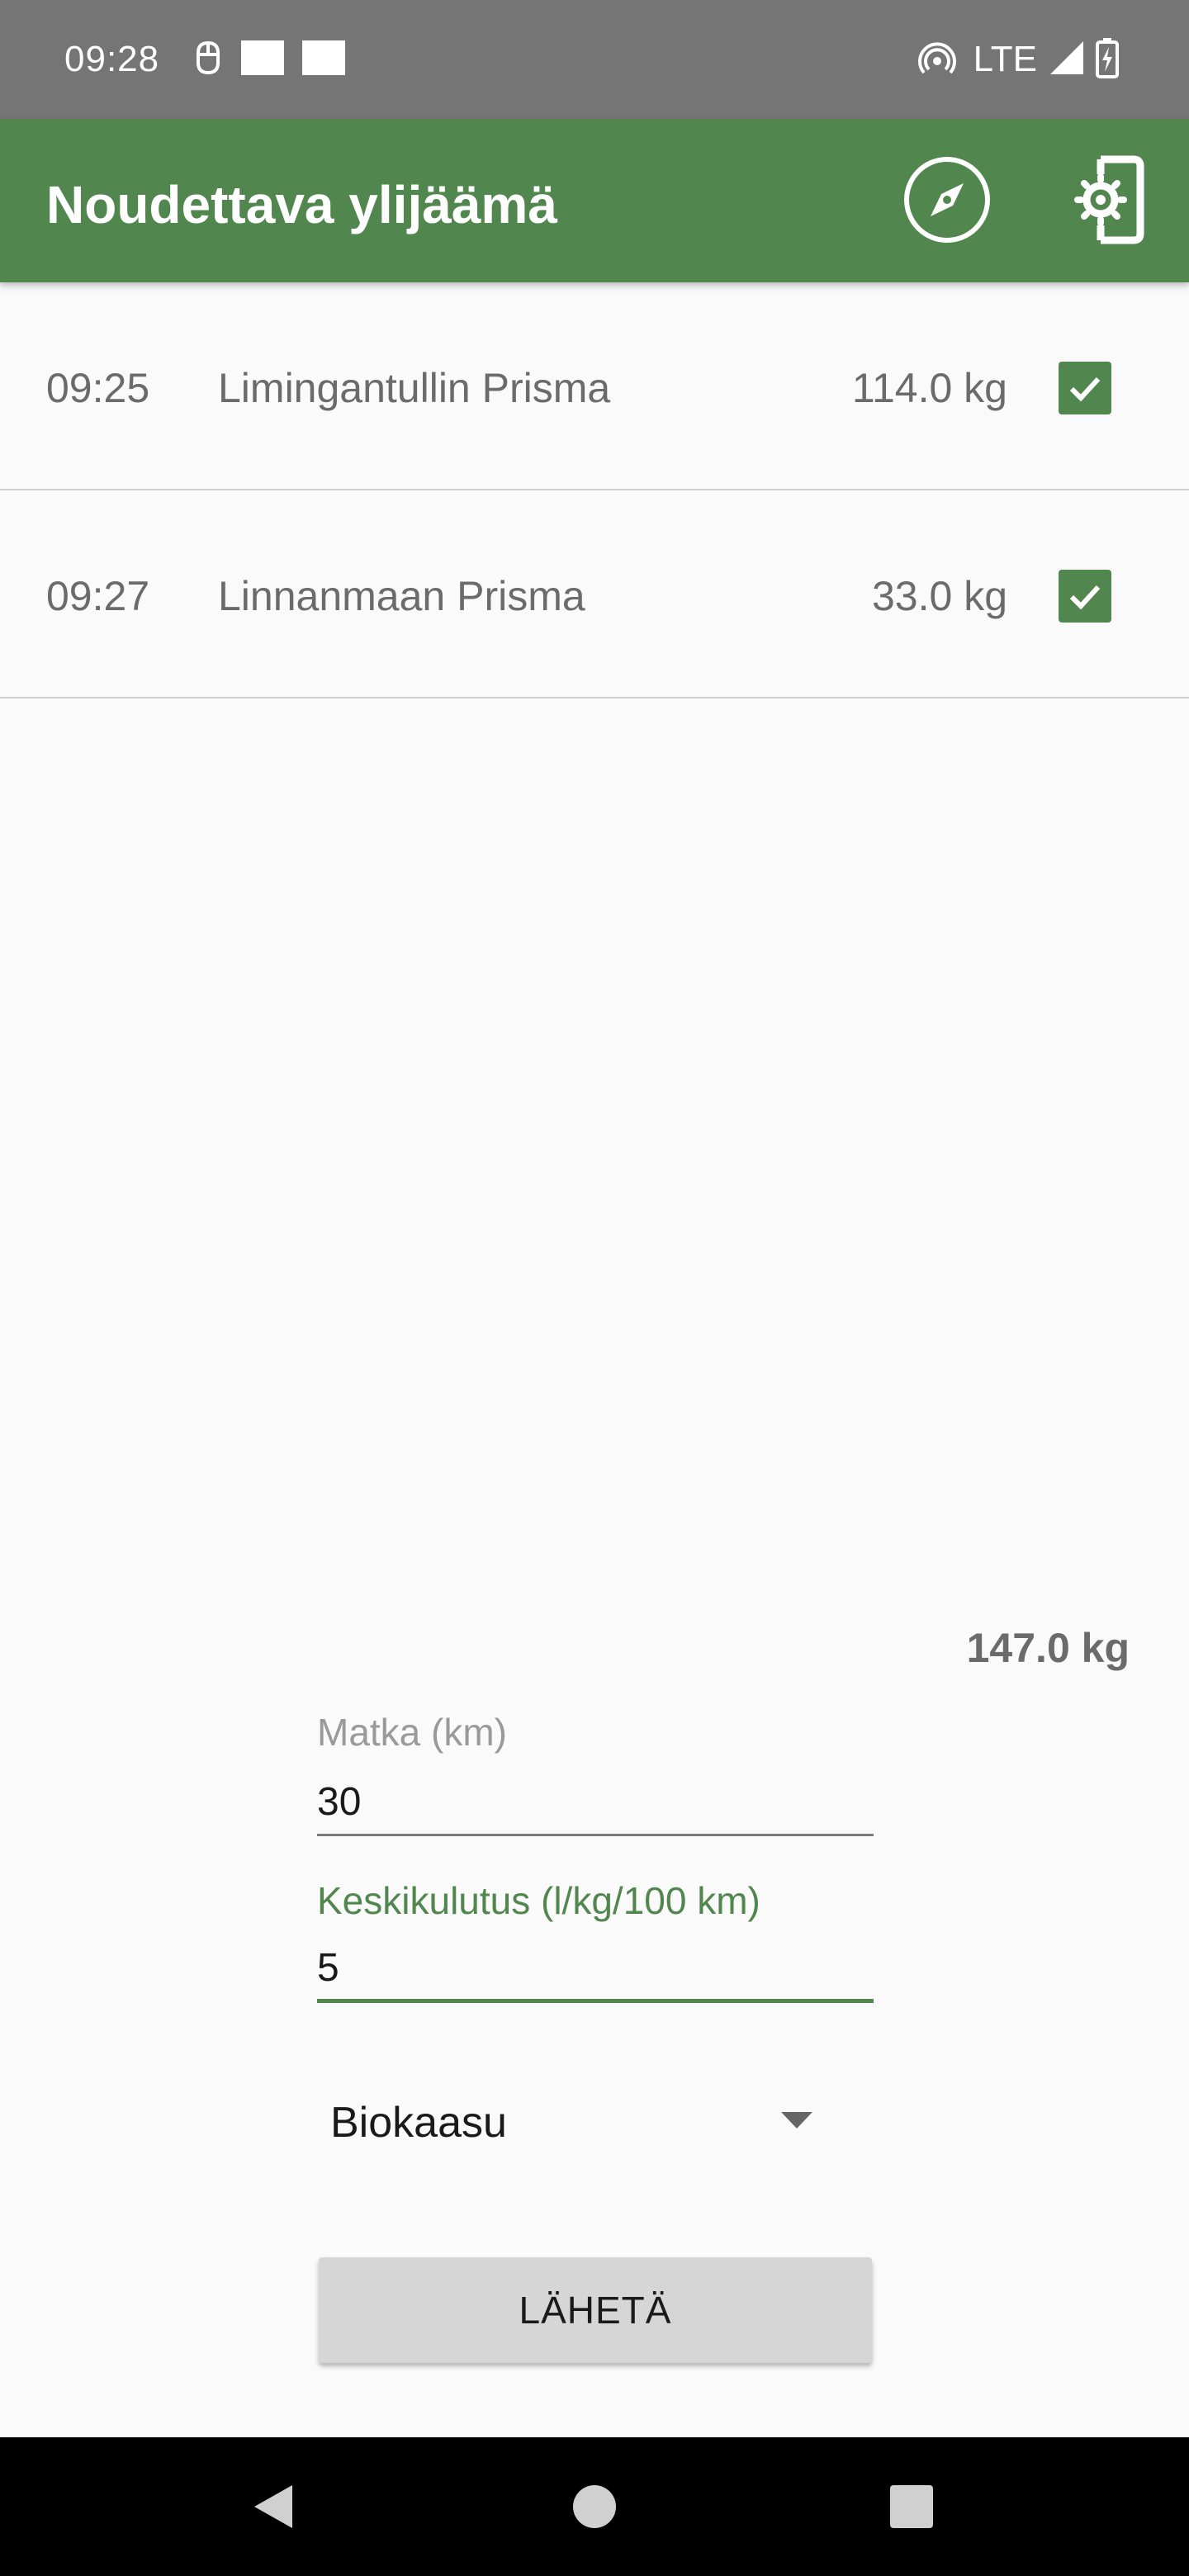  What do you see at coordinates (98, 596) in the screenshot?
I see `pickup-time: 09:27` at bounding box center [98, 596].